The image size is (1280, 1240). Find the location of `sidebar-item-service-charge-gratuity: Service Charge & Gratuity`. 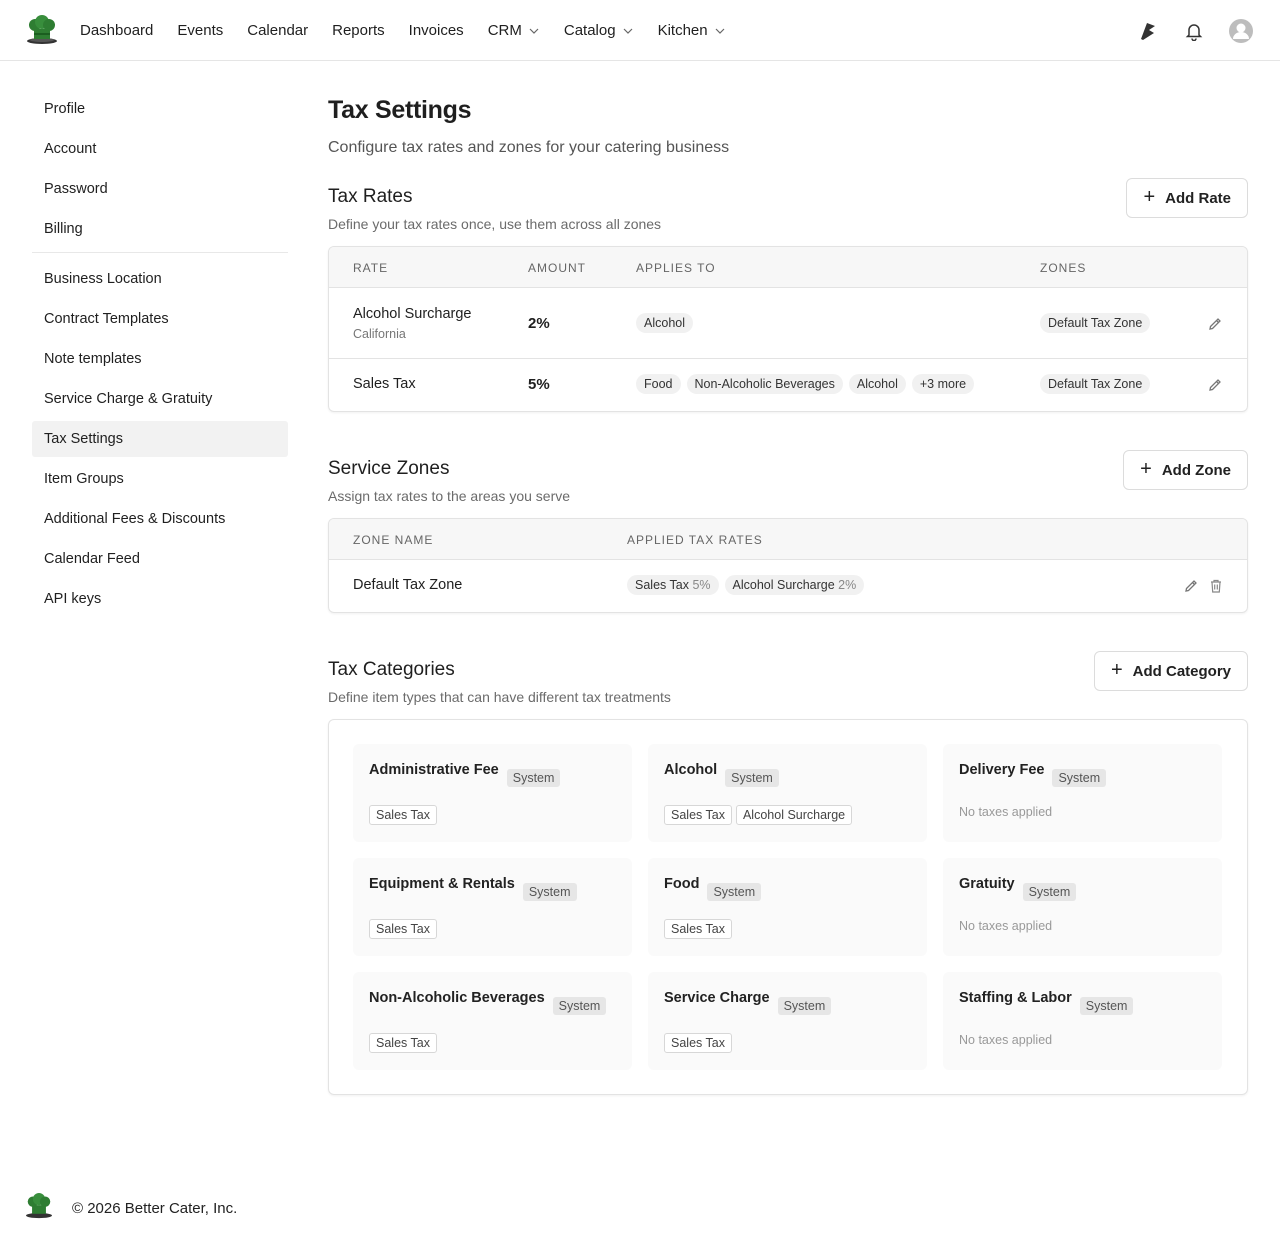

sidebar-item-service-charge-gratuity: Service Charge & Gratuity is located at coordinates (160, 399).